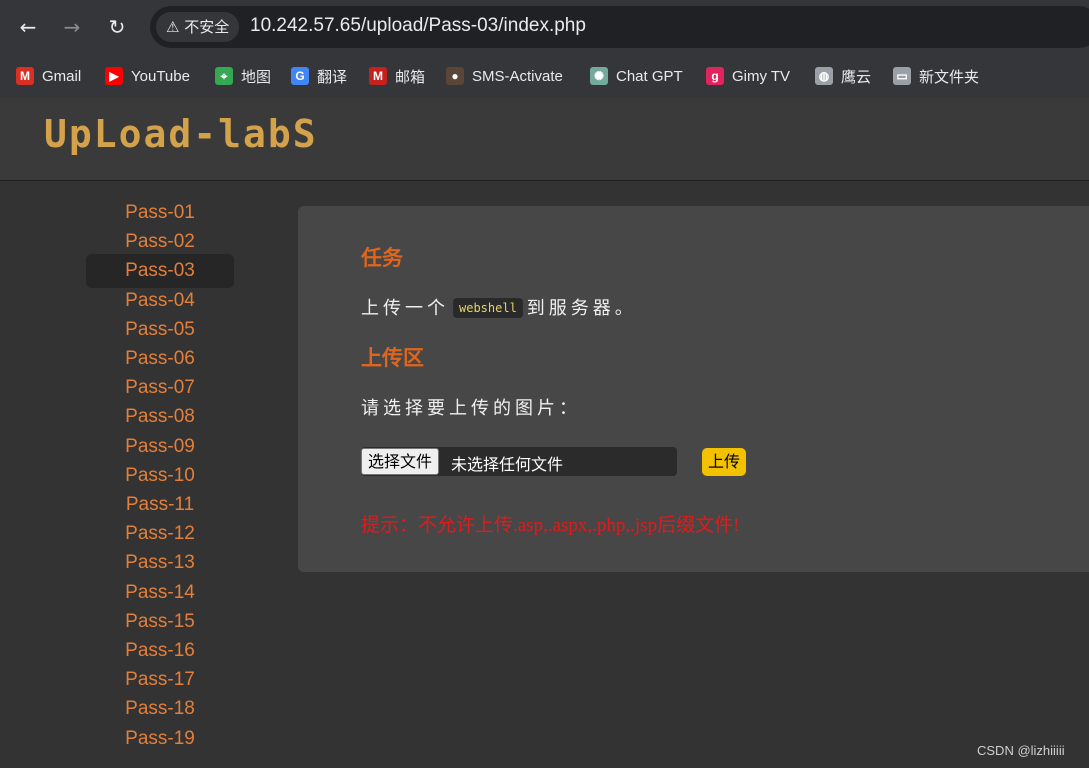 The width and height of the screenshot is (1089, 768). Describe the element at coordinates (378, 76) in the screenshot. I see `mail-icon: M` at that location.